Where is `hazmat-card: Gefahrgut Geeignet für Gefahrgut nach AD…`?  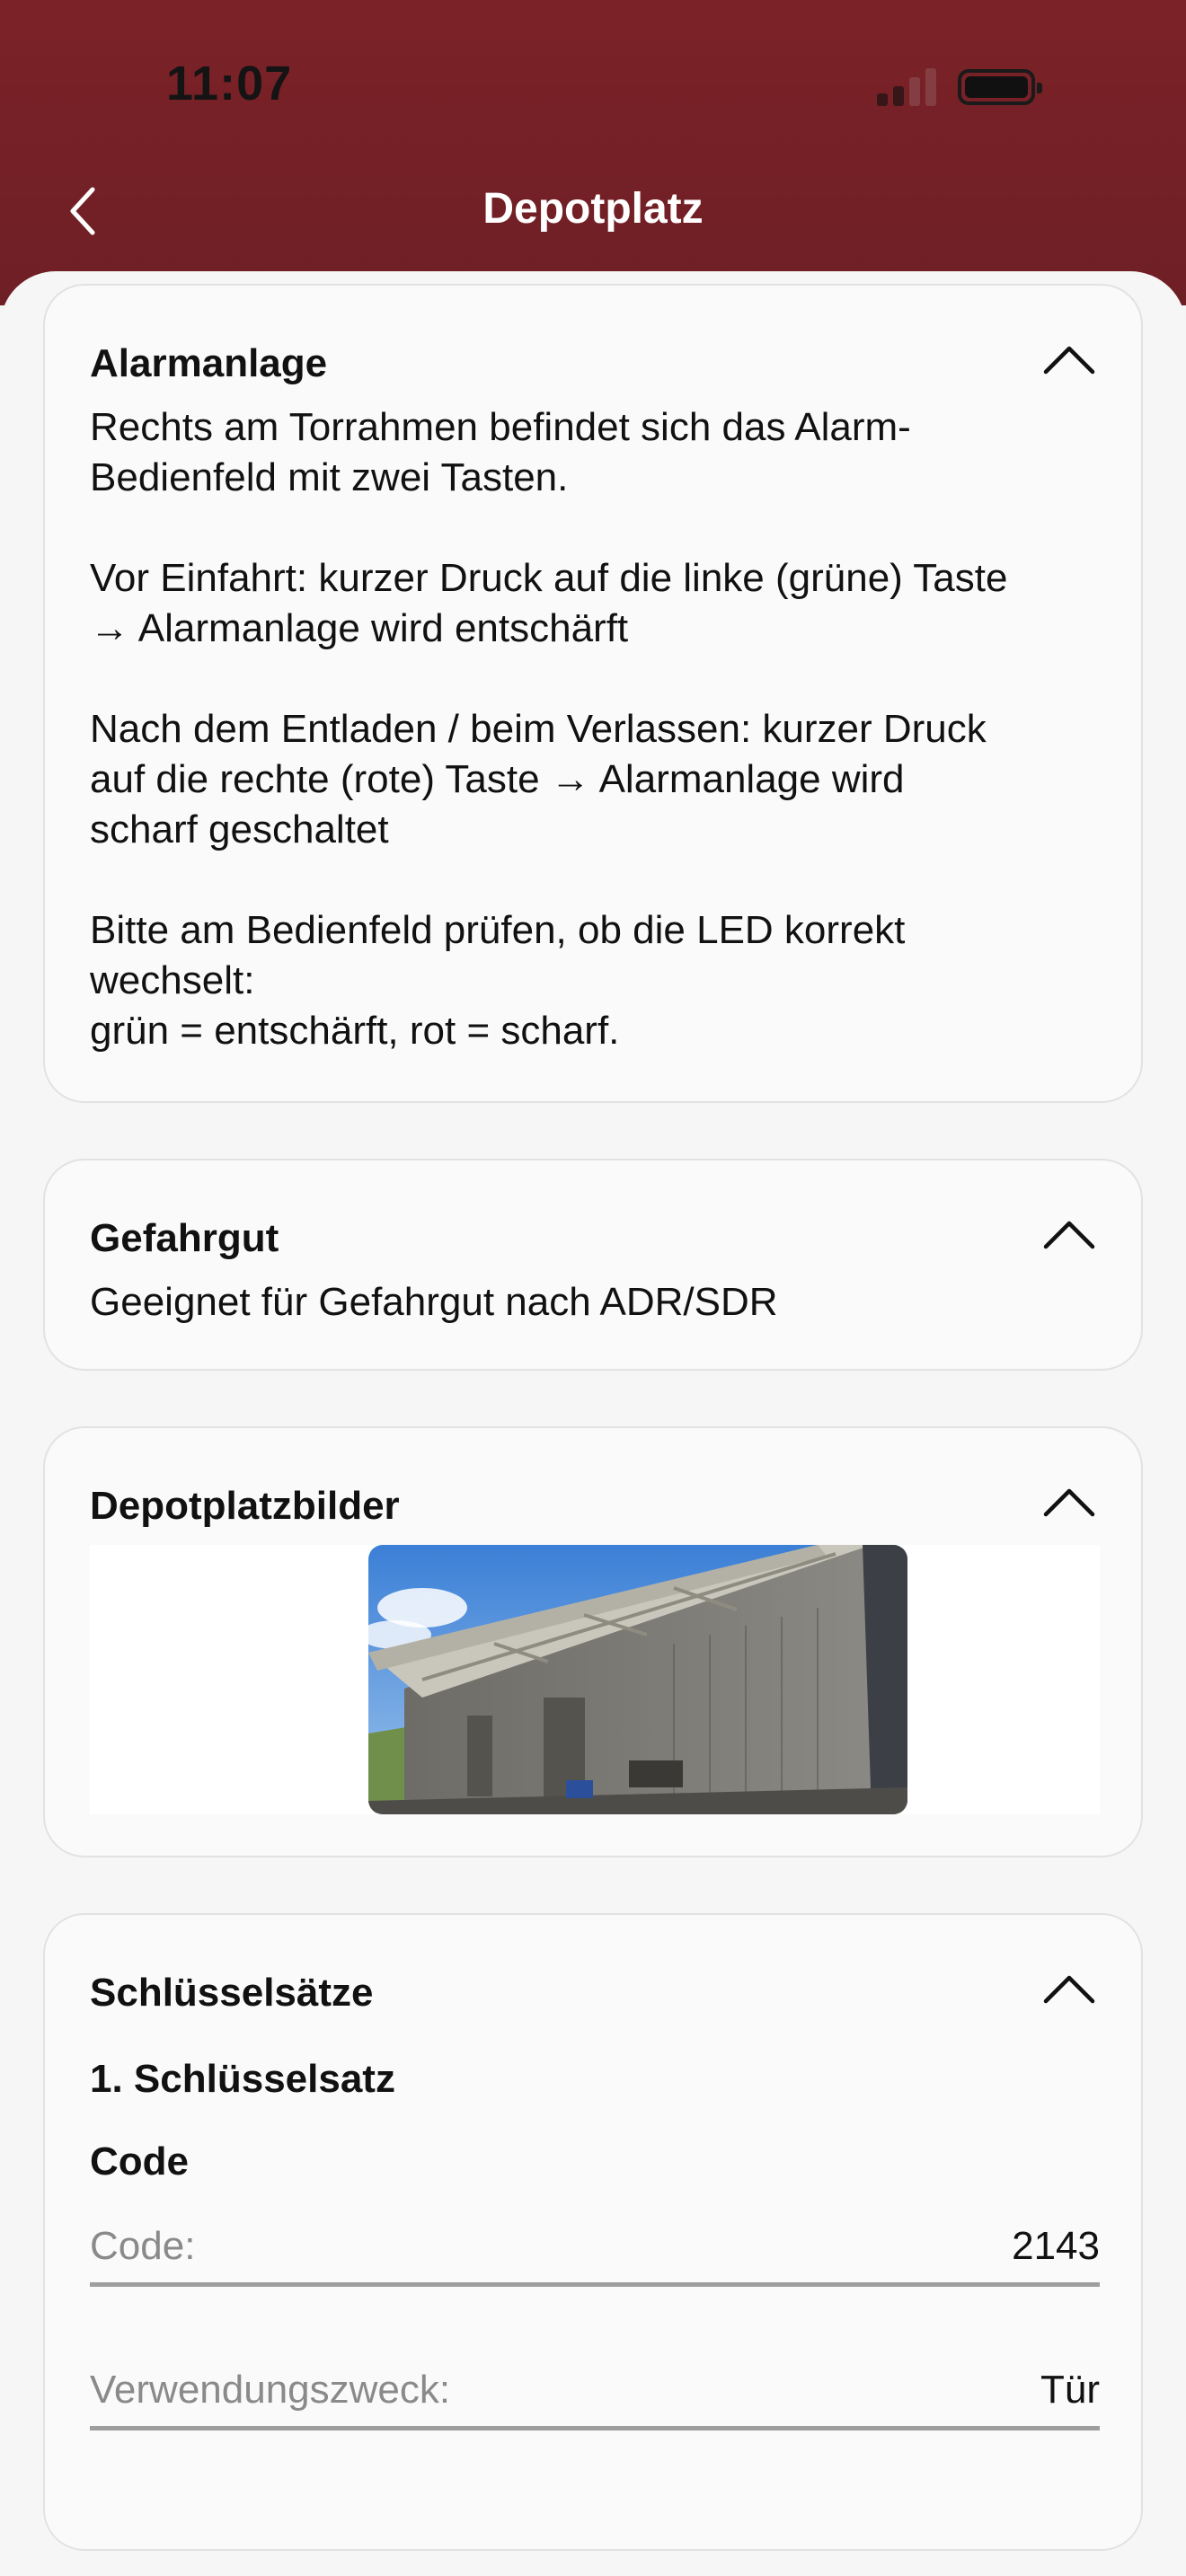
hazmat-card: Gefahrgut Geeignet für Gefahrgut nach AD… is located at coordinates (593, 1265).